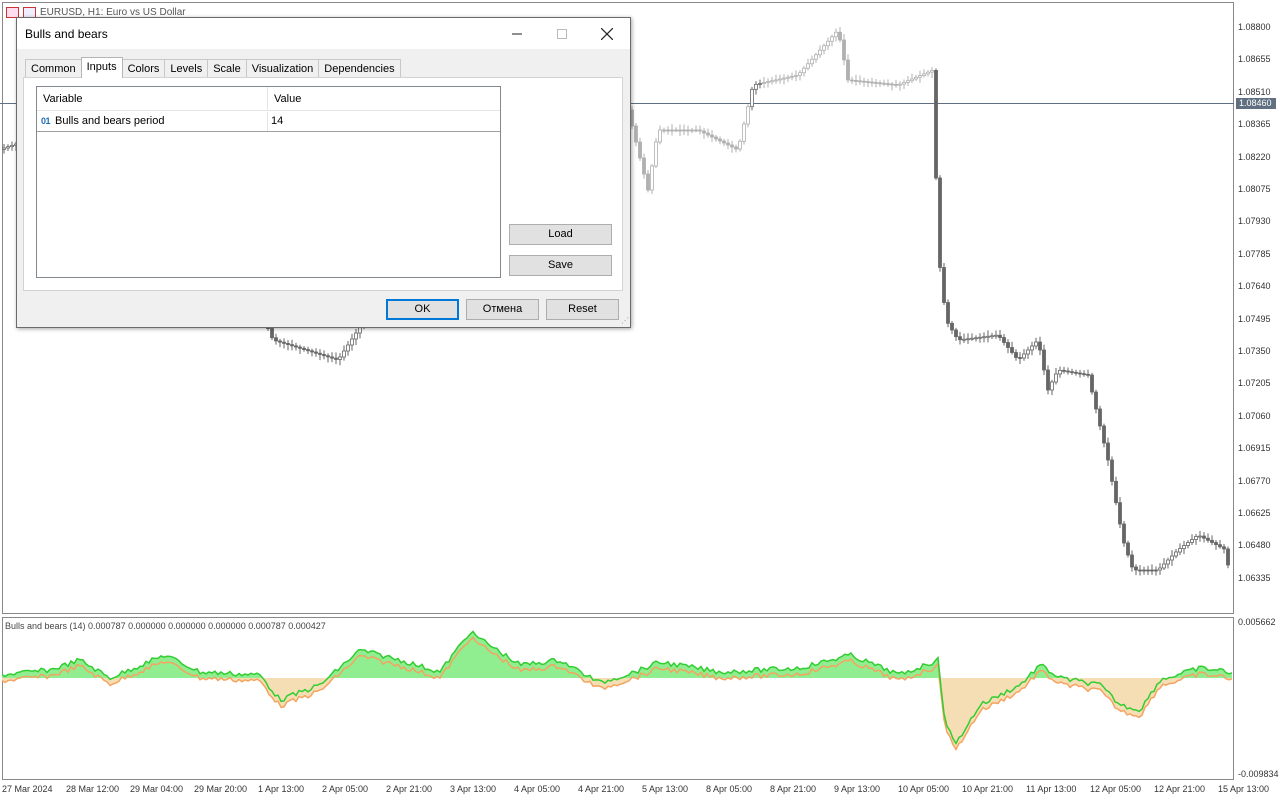 Image resolution: width=1280 pixels, height=800 pixels. Describe the element at coordinates (186, 68) in the screenshot. I see `tab-levels: Levels` at that location.